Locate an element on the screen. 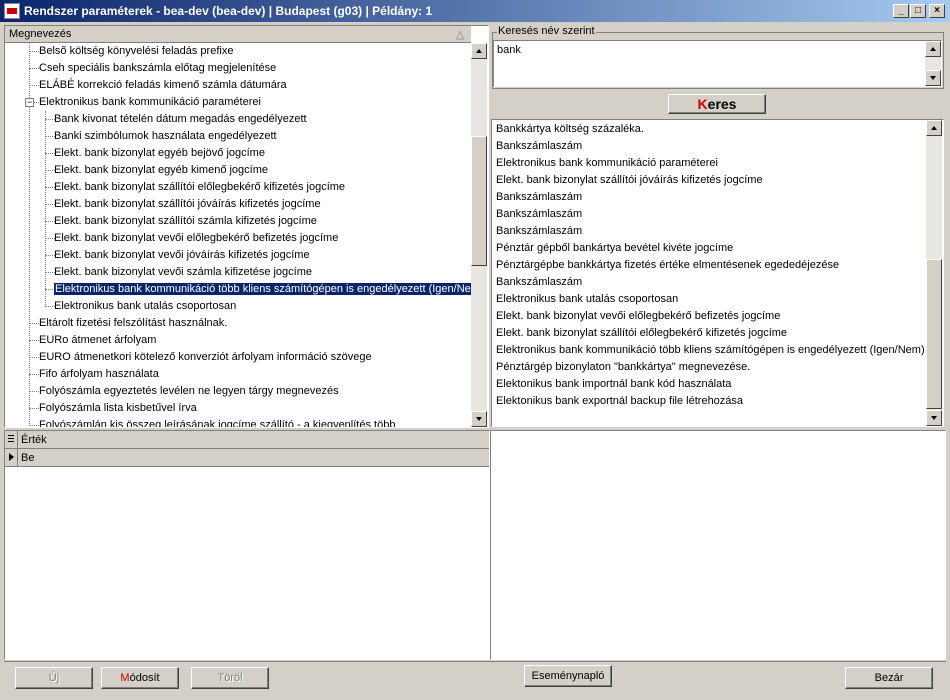  tree-scroll-thumb is located at coordinates (479, 201).